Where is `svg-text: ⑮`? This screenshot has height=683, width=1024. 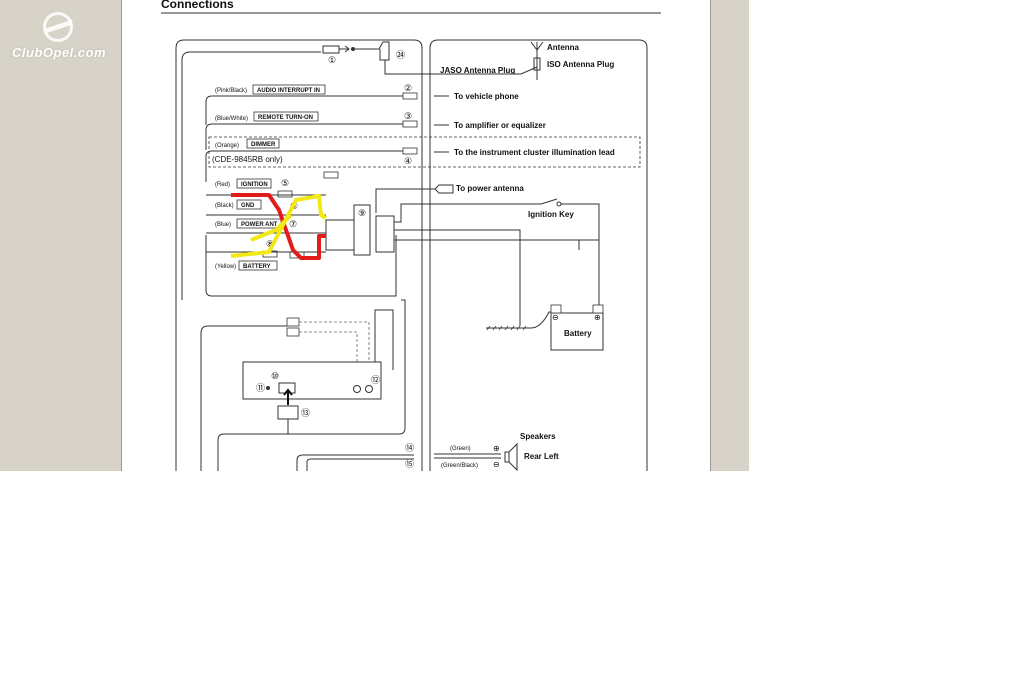 svg-text: ⑮ is located at coordinates (409, 464).